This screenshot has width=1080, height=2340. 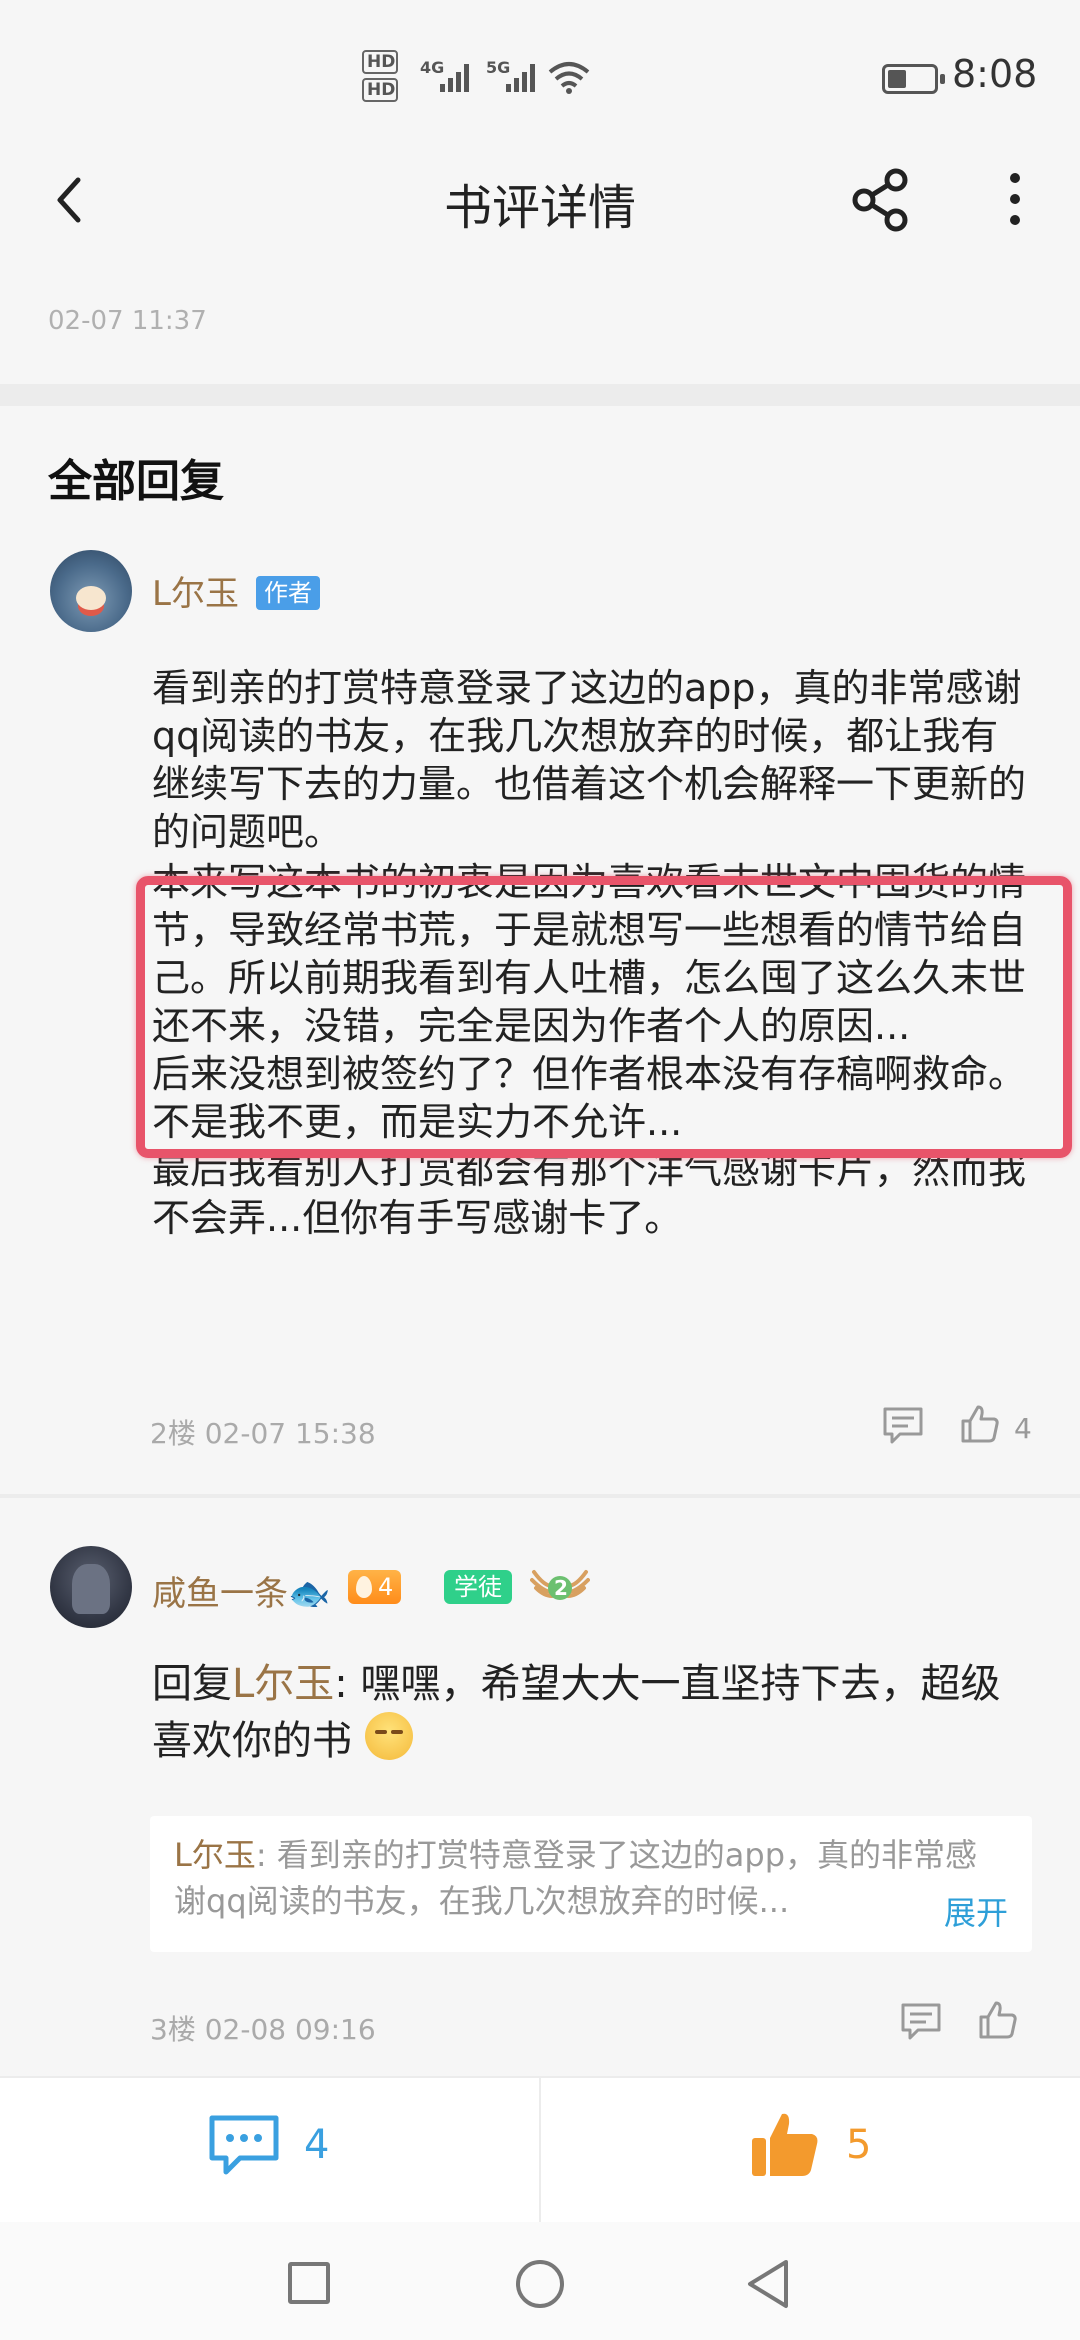 What do you see at coordinates (241, 1590) in the screenshot?
I see `comment-username: 咸鱼一条🐟` at bounding box center [241, 1590].